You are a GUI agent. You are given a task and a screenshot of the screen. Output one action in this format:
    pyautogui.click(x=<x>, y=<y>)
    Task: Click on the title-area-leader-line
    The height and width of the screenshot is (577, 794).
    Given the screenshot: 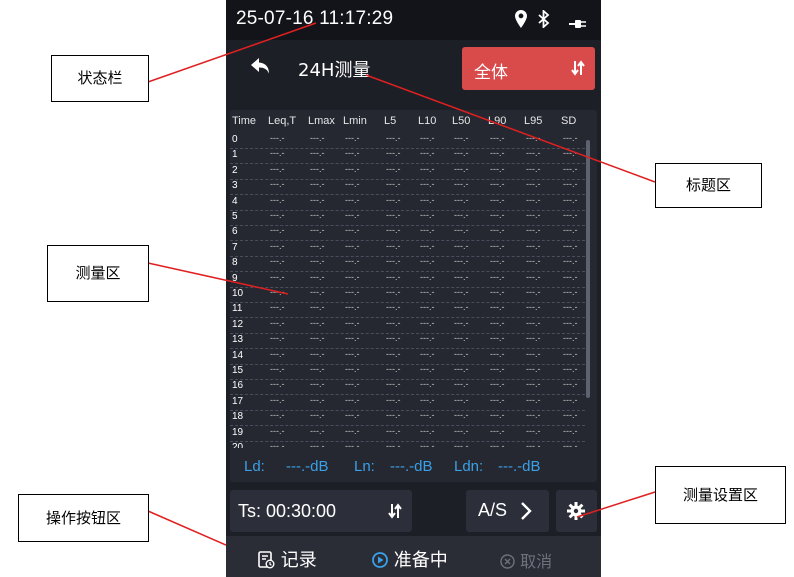 What is the action you would take?
    pyautogui.click(x=510, y=128)
    